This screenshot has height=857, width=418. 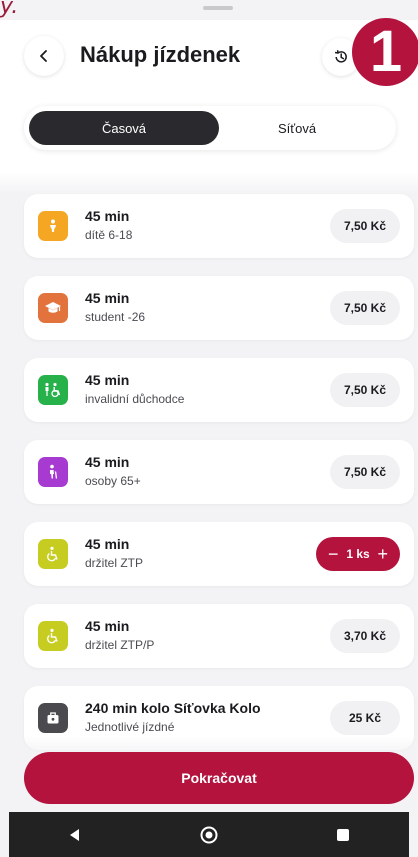 I want to click on system-navigation-bar, so click(x=209, y=834).